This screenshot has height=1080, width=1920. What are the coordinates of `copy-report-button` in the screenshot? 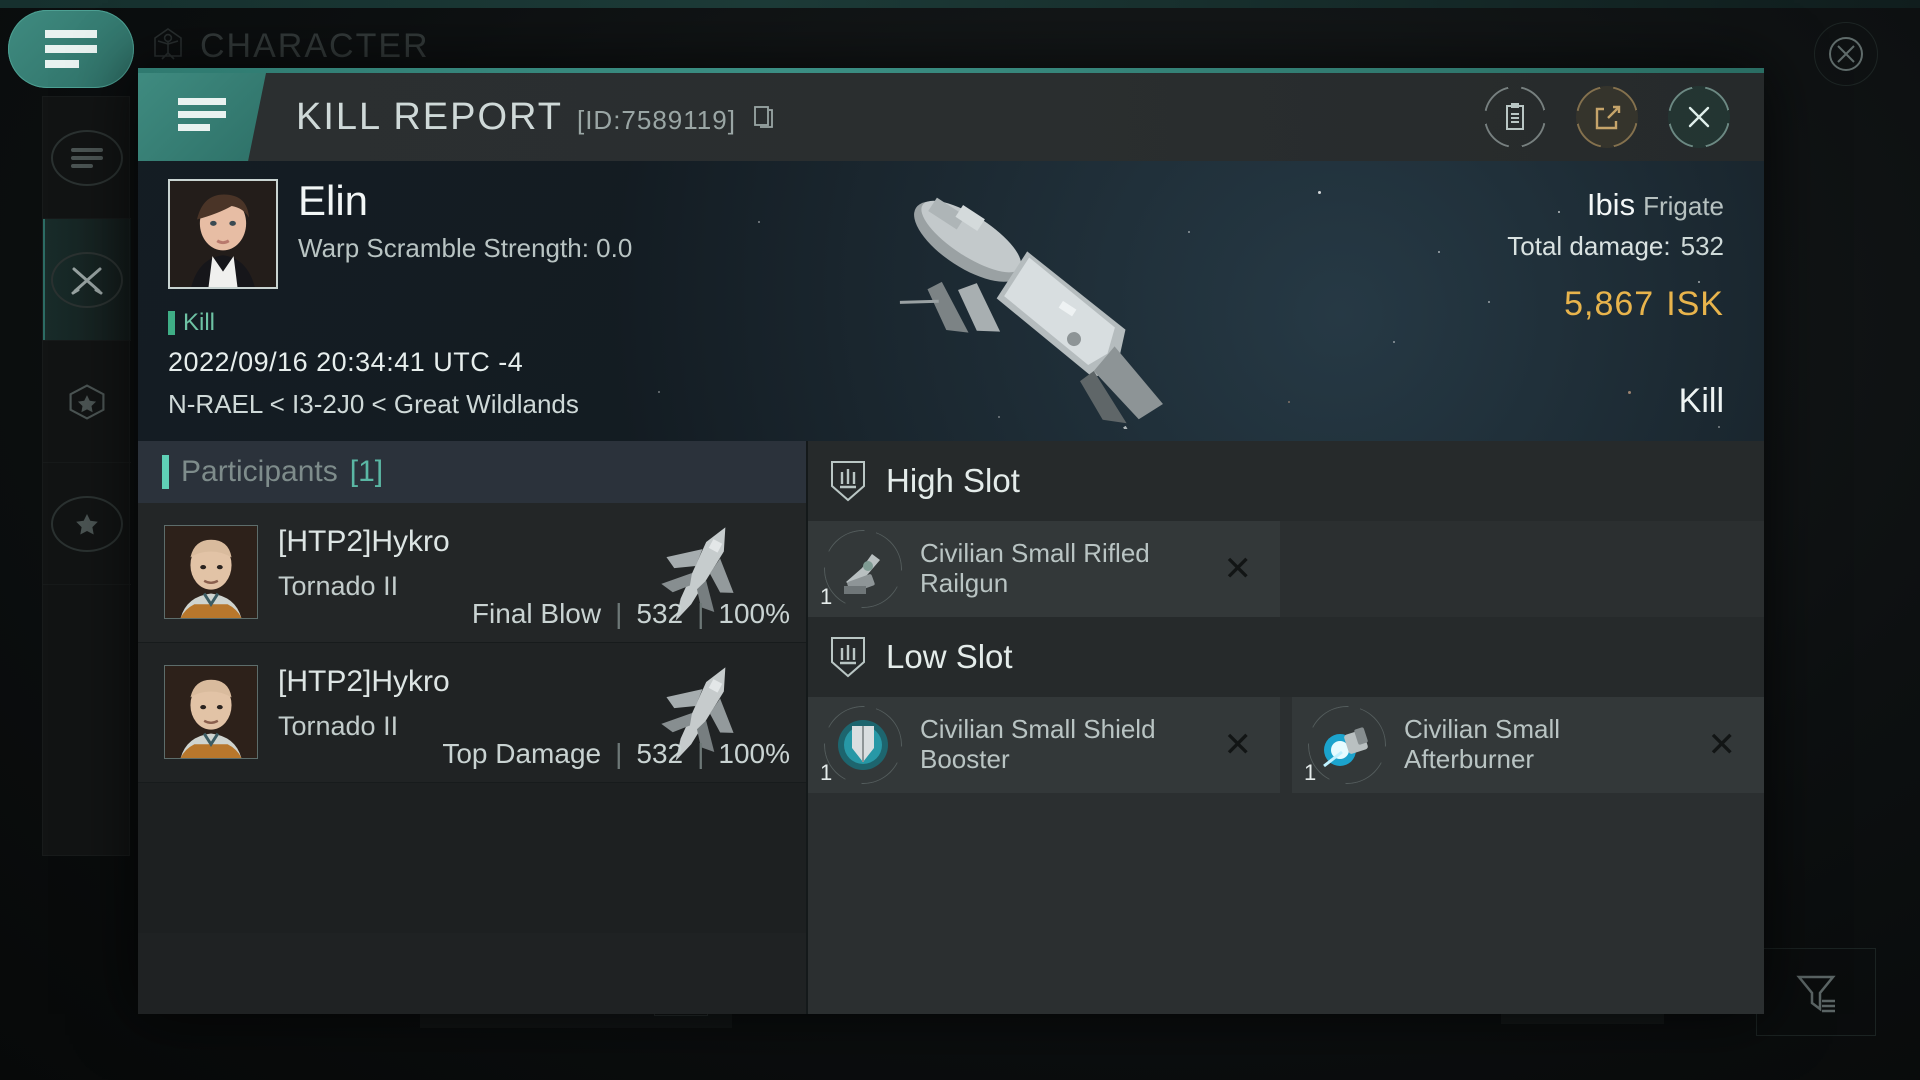 It's located at (1515, 117).